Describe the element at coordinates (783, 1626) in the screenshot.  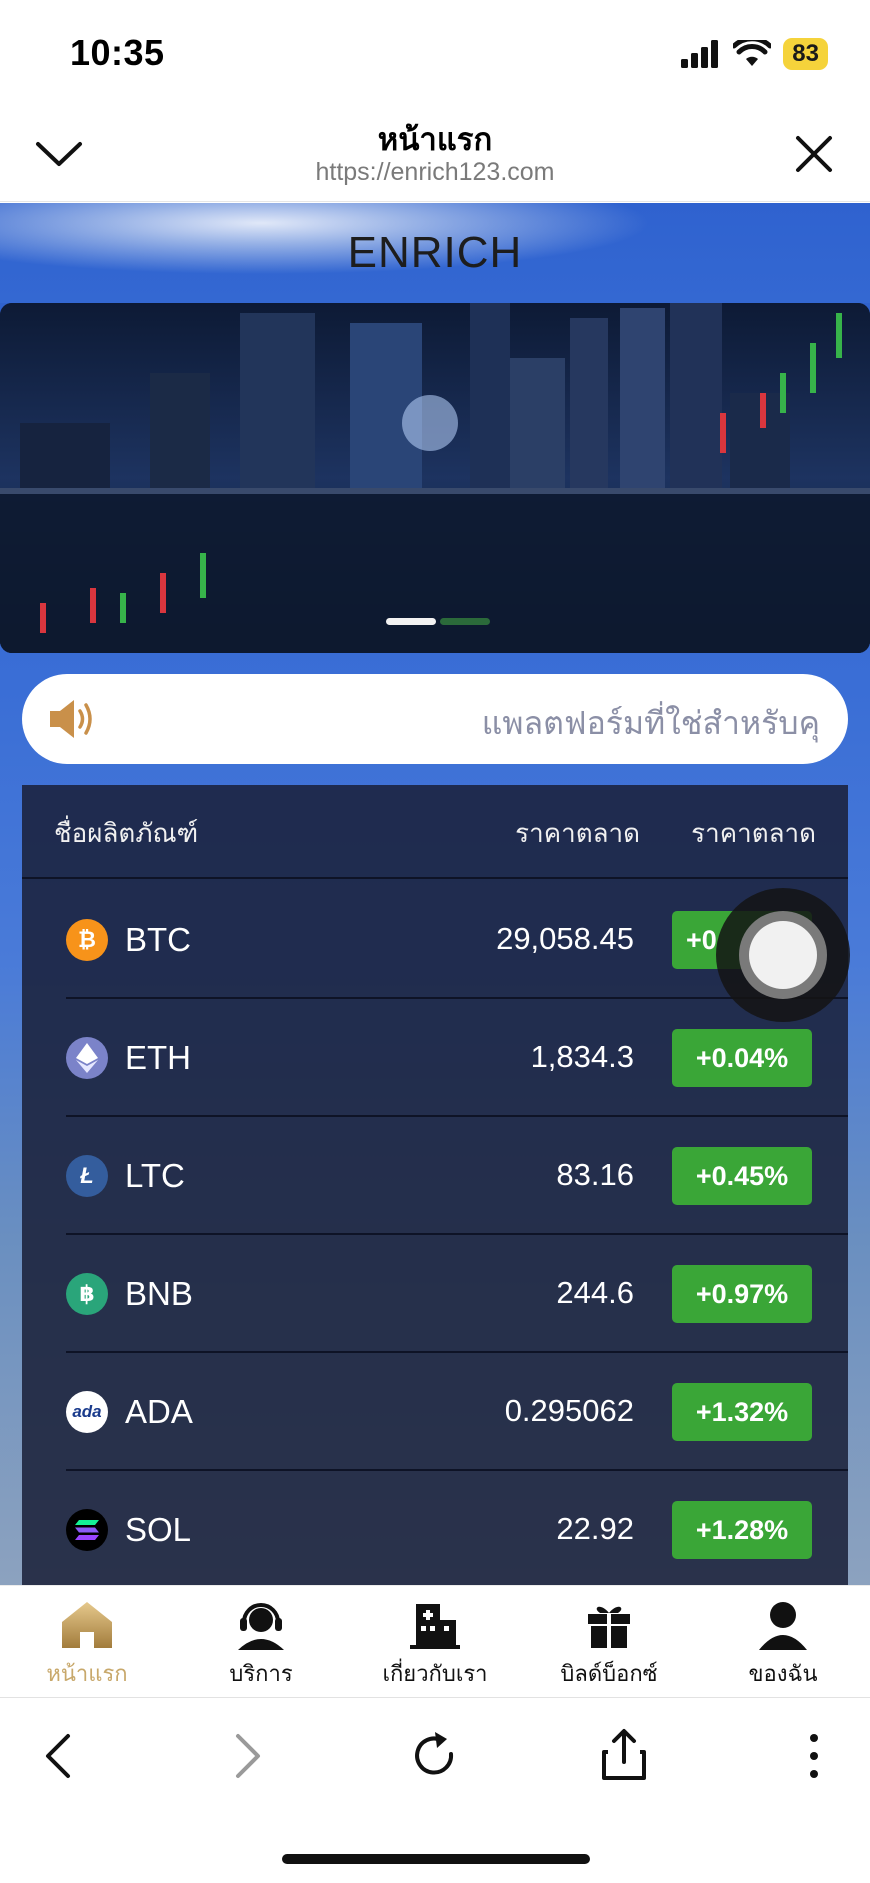
I see `user-icon` at that location.